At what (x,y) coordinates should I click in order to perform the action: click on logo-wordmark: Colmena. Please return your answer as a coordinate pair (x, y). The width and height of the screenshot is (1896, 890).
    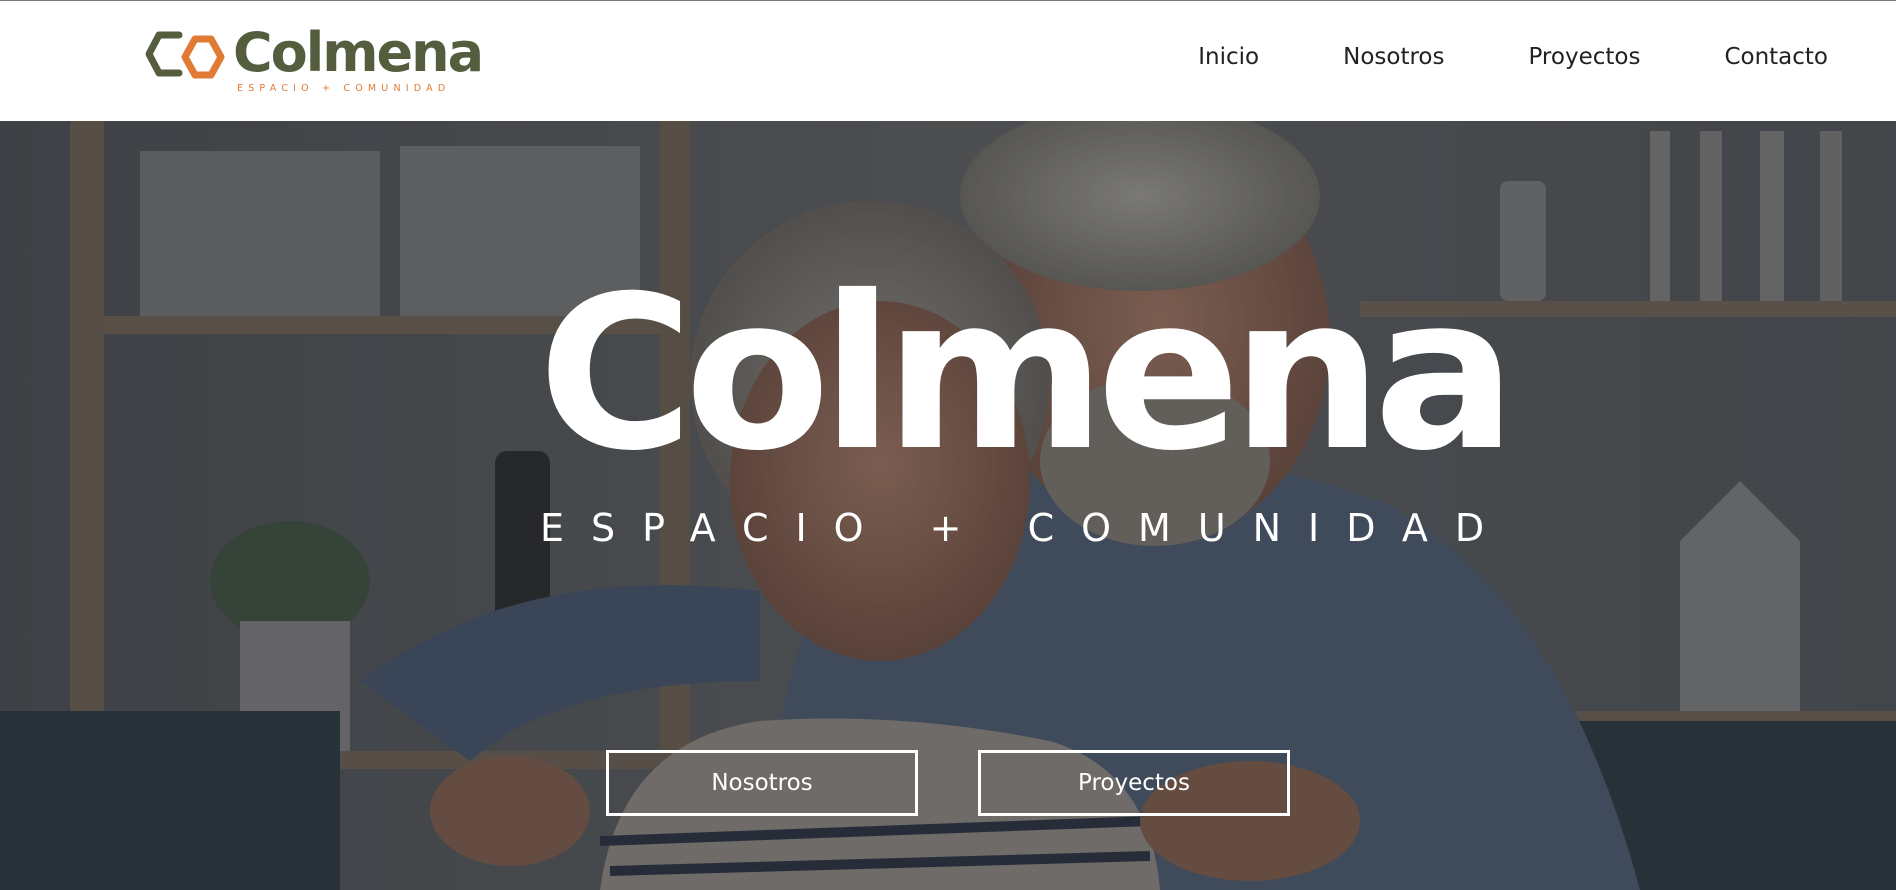
    Looking at the image, I should click on (358, 52).